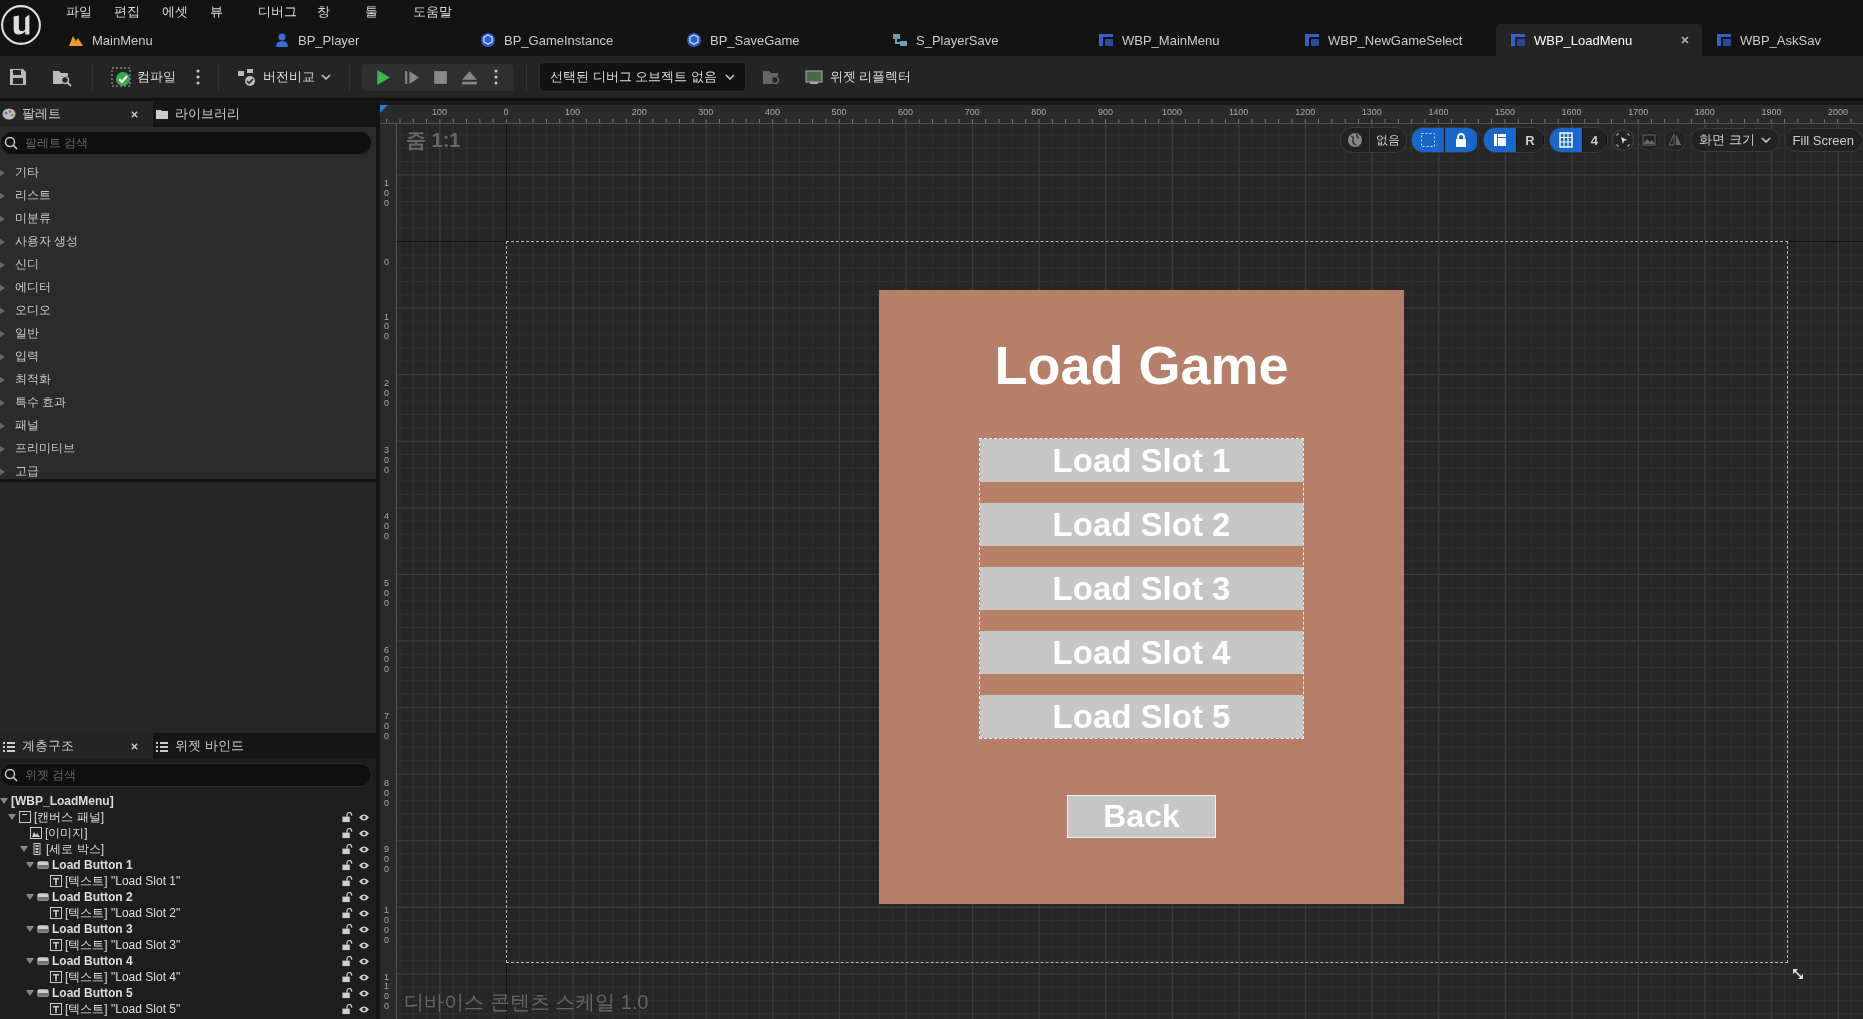 The image size is (1863, 1019). I want to click on ruler-label: 1100, so click(1238, 112).